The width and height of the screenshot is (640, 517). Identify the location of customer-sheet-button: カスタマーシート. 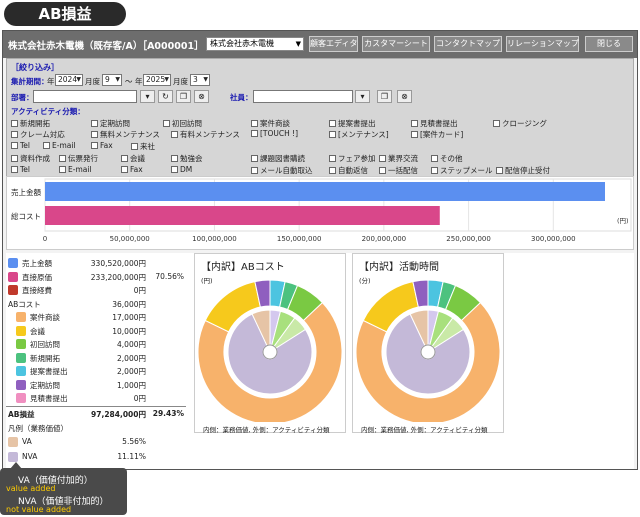
(396, 44).